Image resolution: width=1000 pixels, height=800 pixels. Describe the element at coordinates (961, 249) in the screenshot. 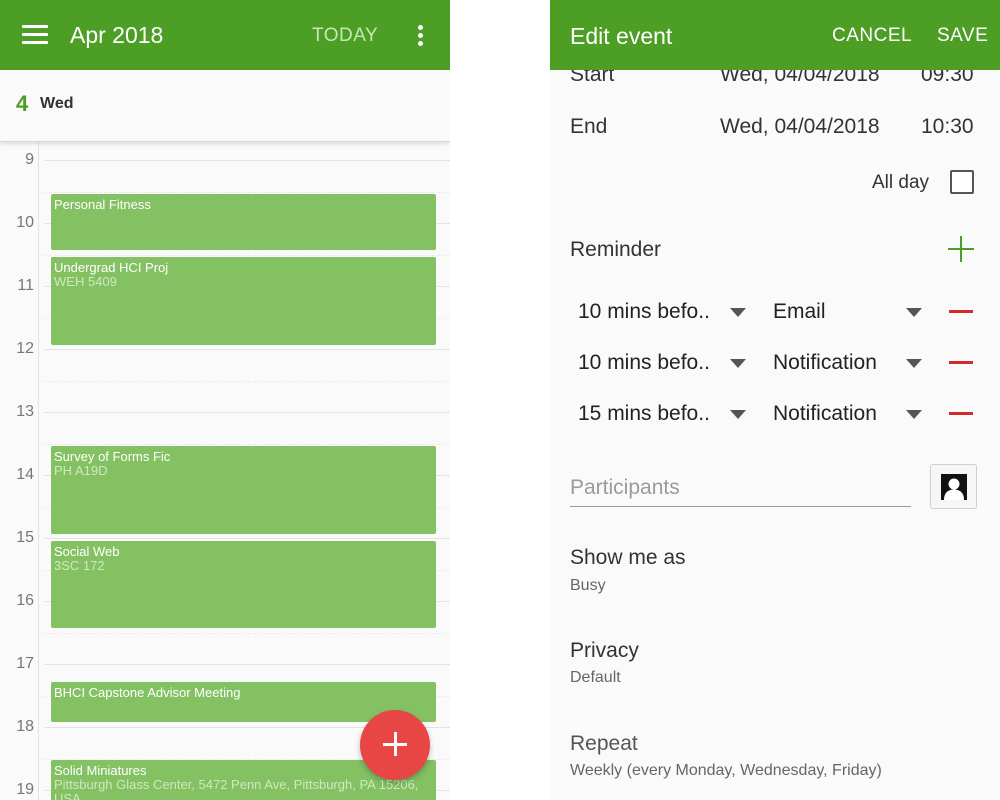

I see `plus-icon` at that location.